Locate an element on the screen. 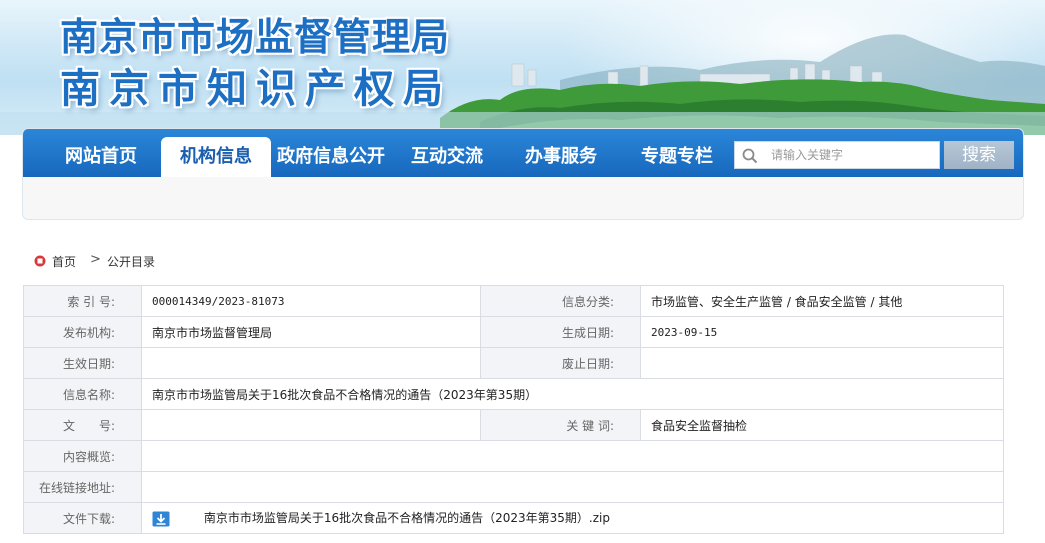 The image size is (1045, 543). table-row: 文 号: 关 键 词: 食品安全监督抽检 is located at coordinates (513, 425).